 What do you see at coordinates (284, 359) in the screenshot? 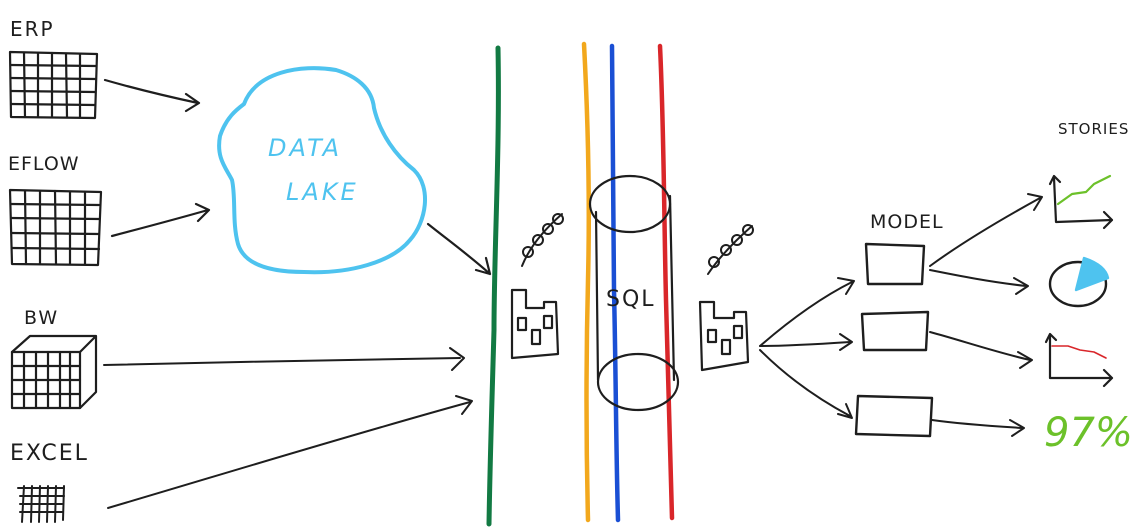
I see `bw-arrow` at bounding box center [284, 359].